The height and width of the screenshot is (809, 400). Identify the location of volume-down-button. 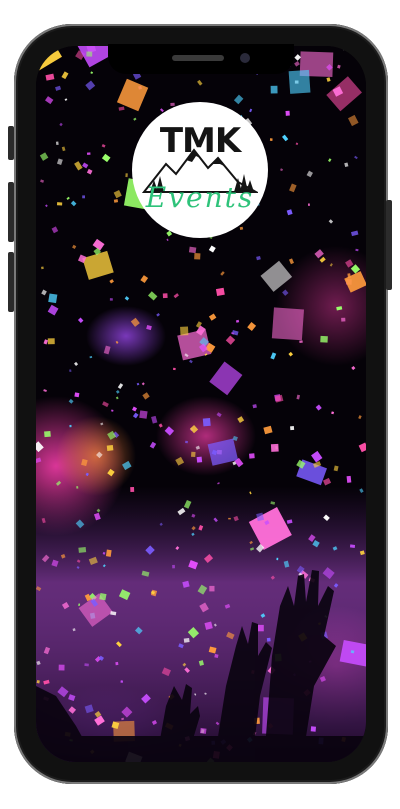
(11, 282).